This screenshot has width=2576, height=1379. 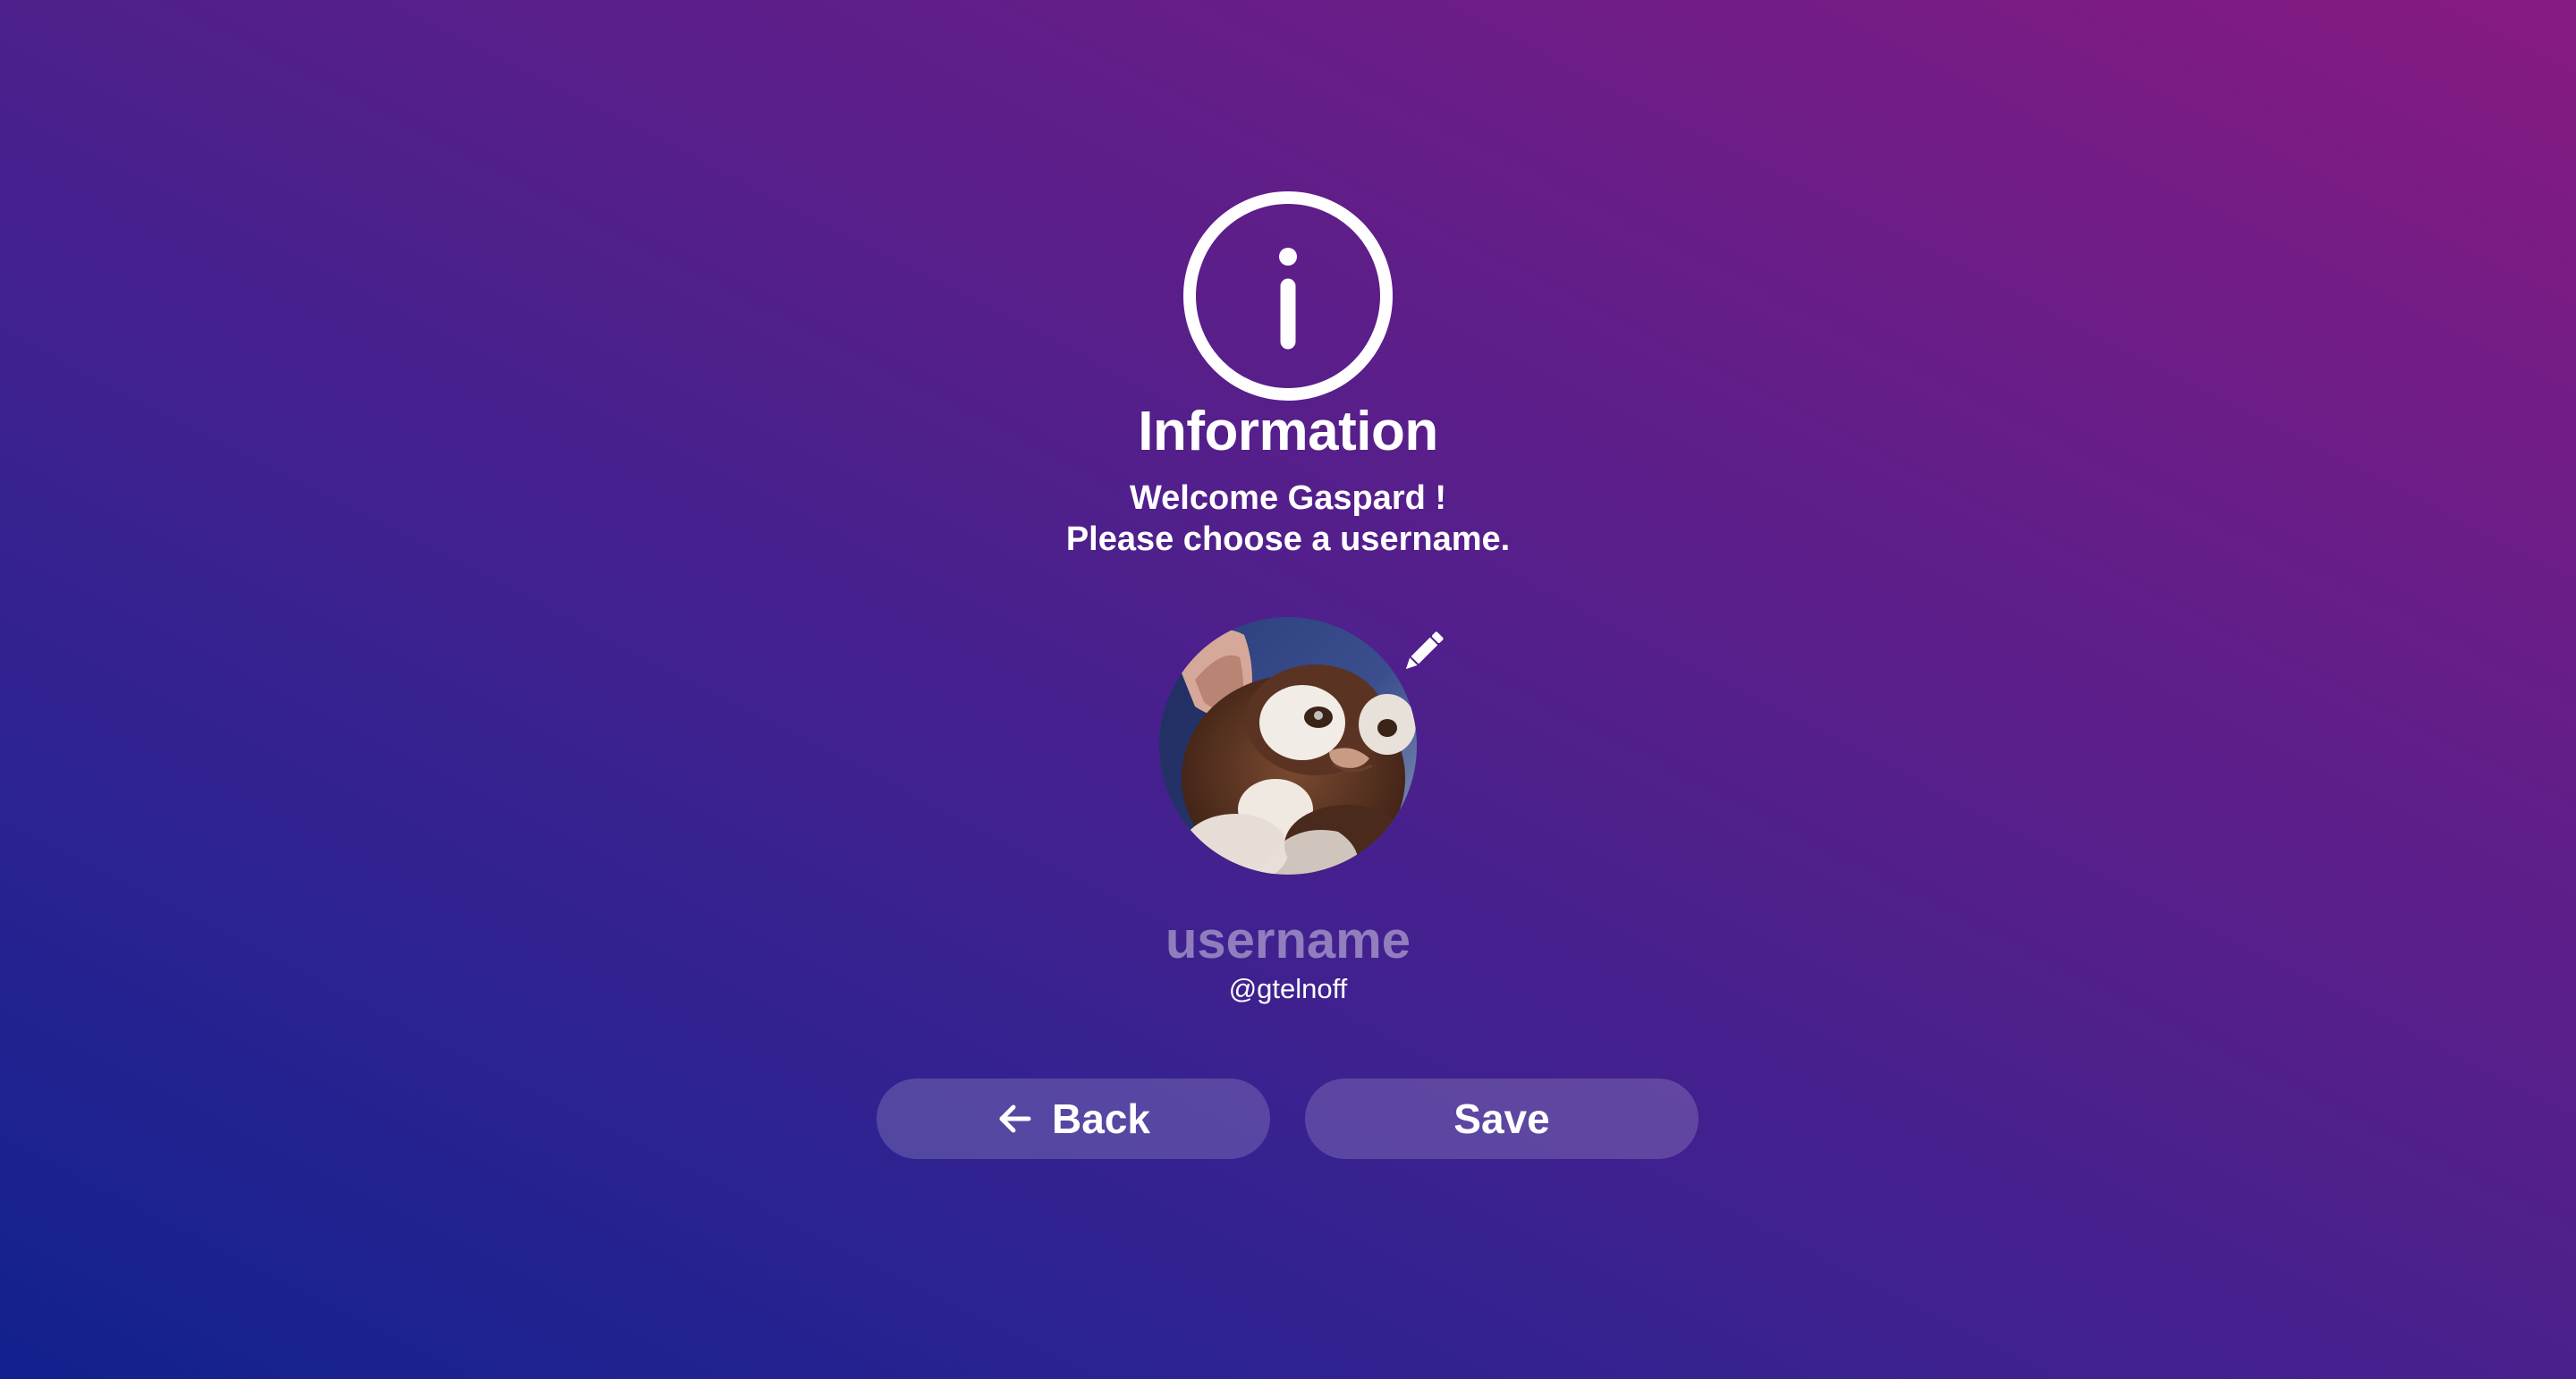 I want to click on info-circle-icon, so click(x=1288, y=296).